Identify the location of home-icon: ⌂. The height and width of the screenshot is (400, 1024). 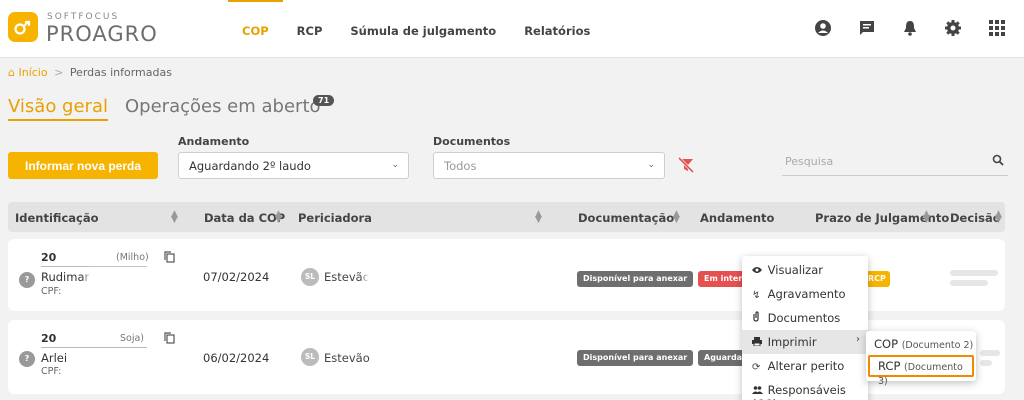
(11, 72).